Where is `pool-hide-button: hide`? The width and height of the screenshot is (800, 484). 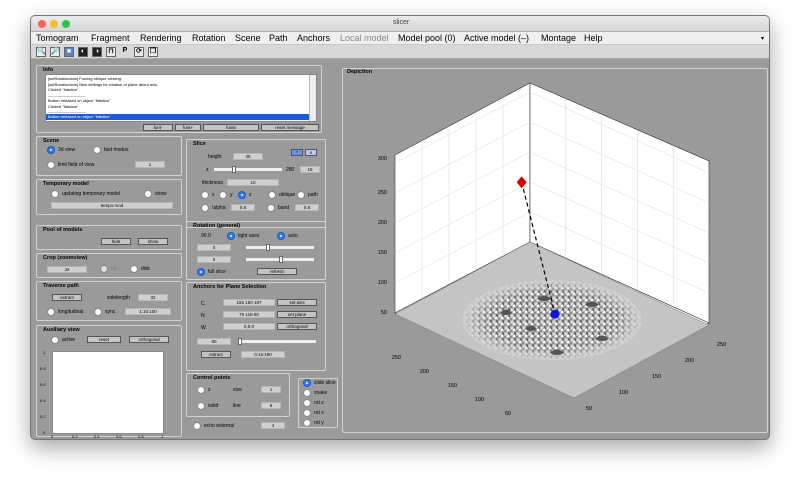 pool-hide-button: hide is located at coordinates (116, 241).